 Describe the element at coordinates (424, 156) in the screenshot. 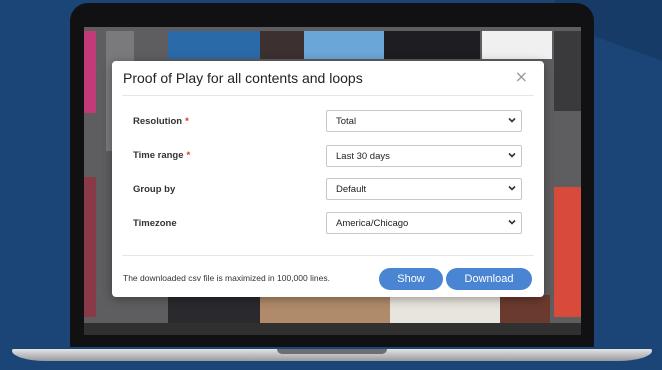

I see `time-range-select: Last 30 days` at that location.